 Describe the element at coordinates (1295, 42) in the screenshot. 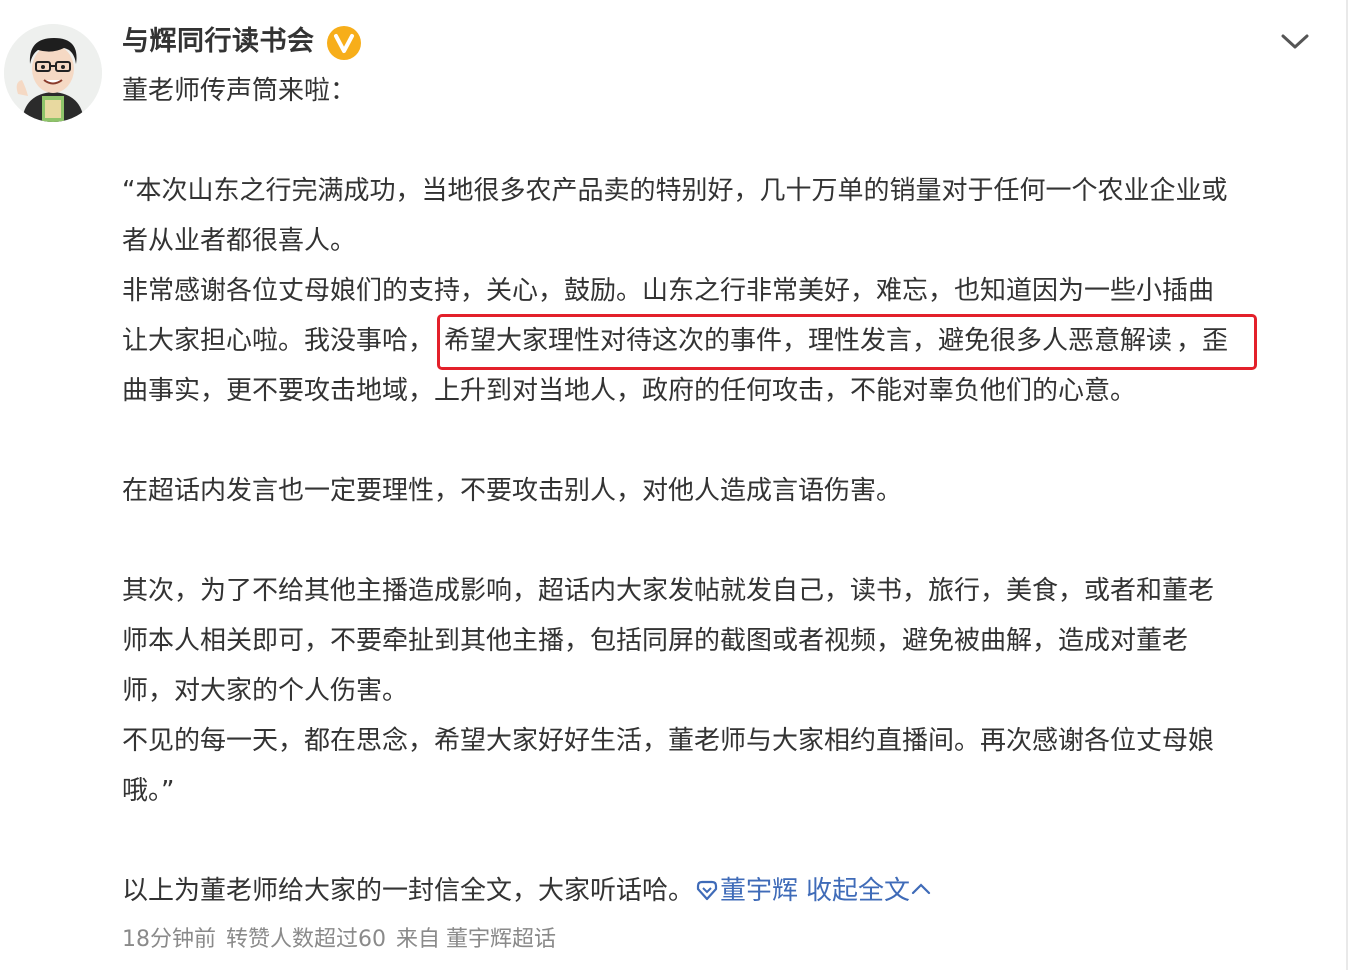

I see `chevron-down-icon` at that location.